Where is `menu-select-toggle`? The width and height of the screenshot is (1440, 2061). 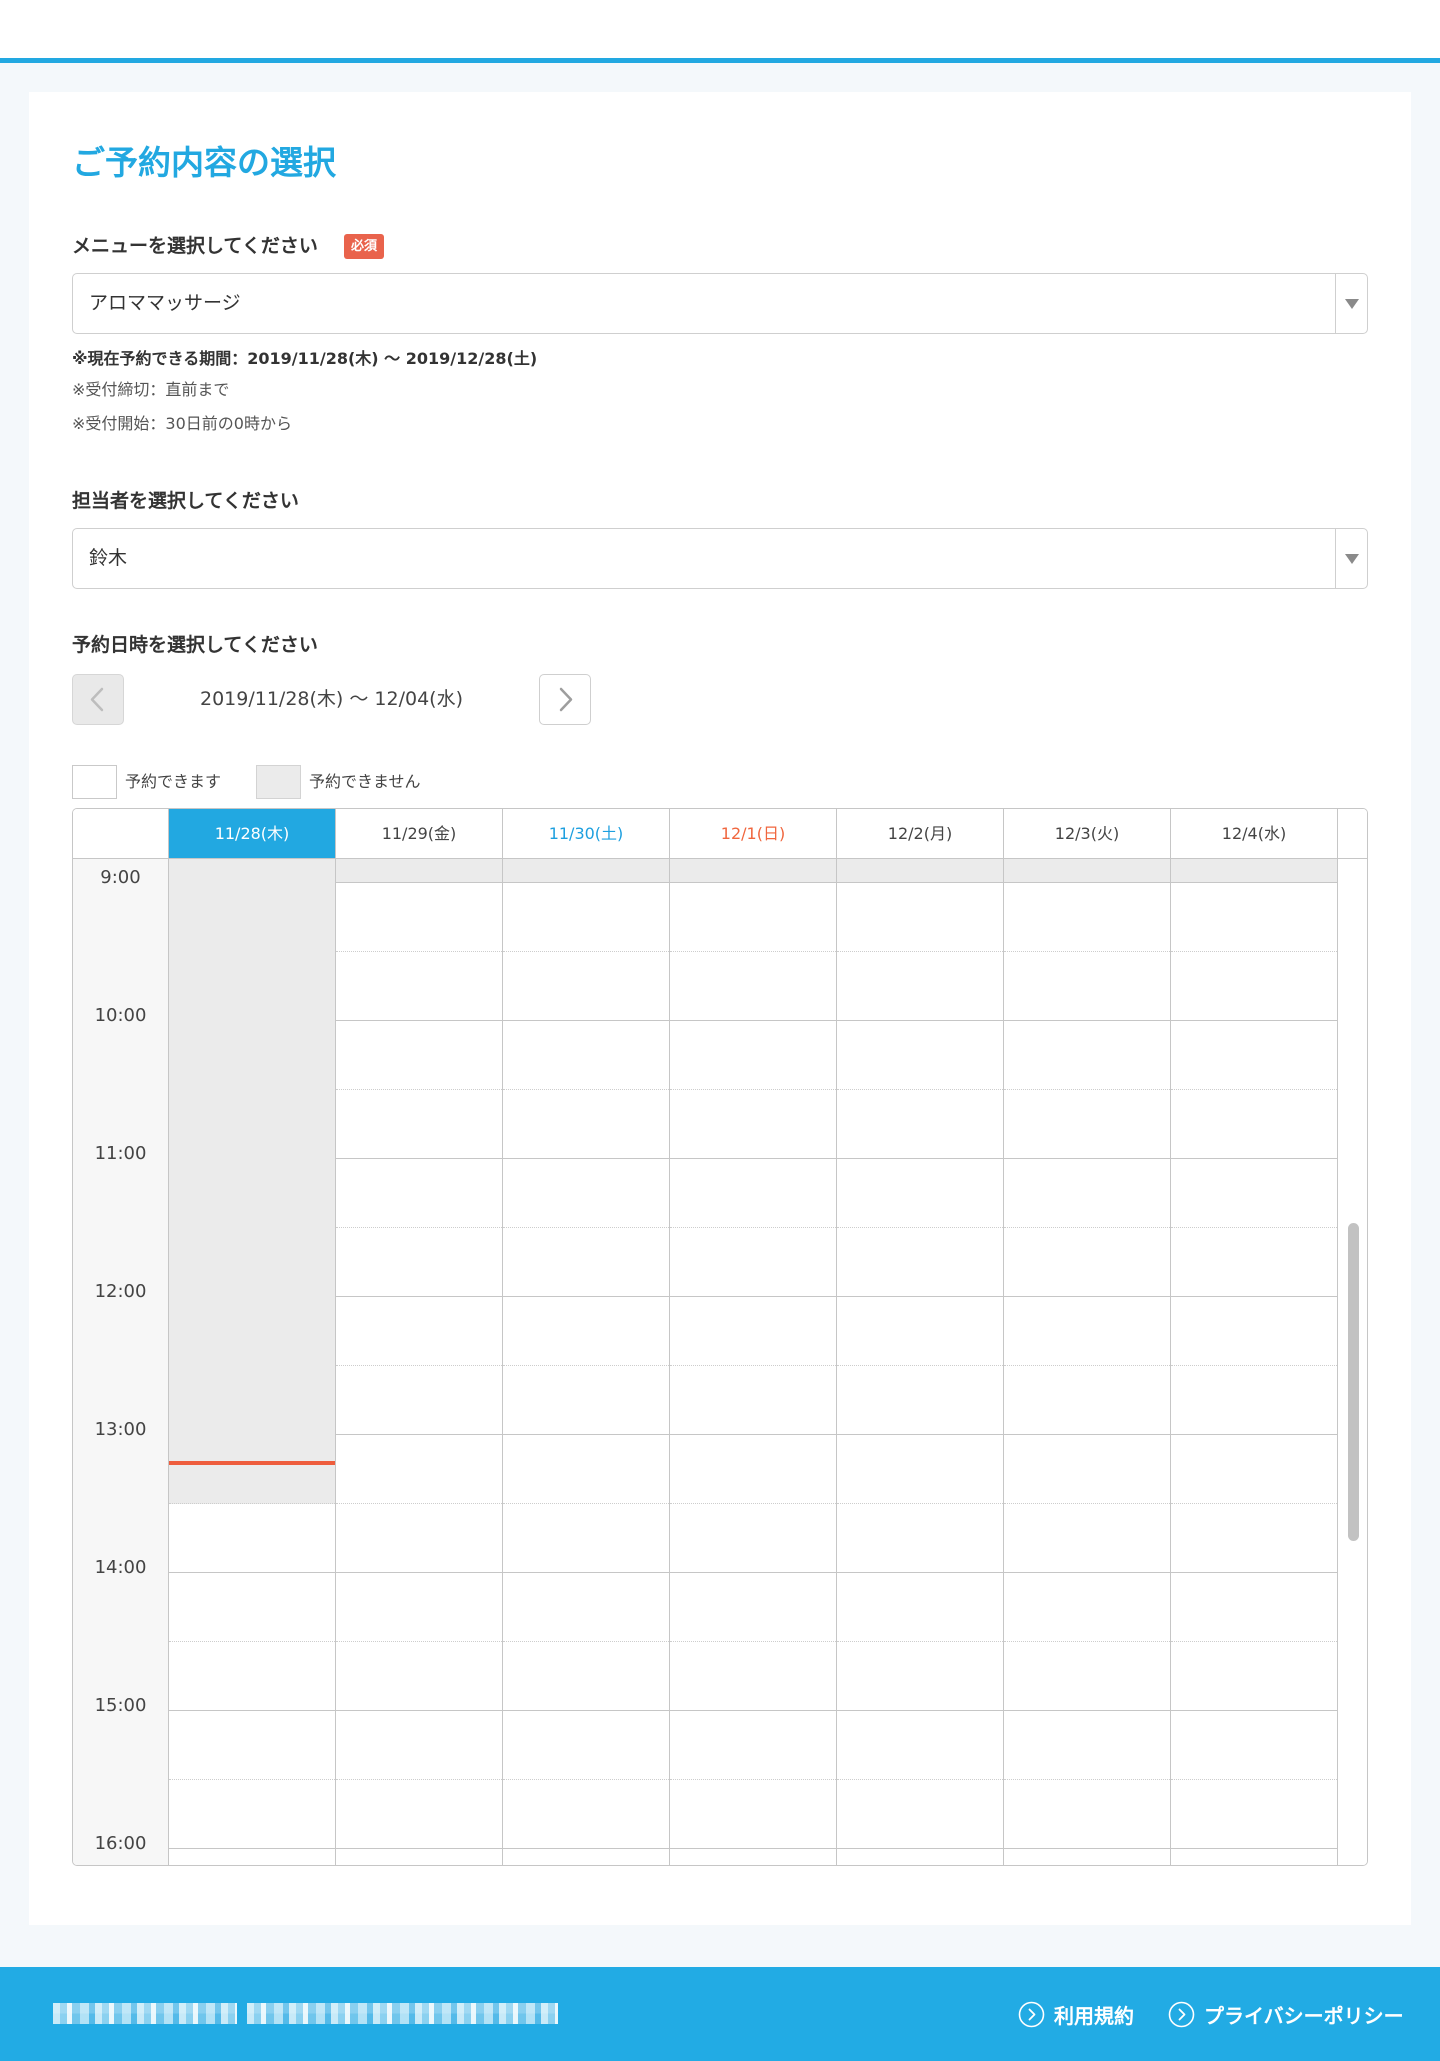 menu-select-toggle is located at coordinates (1351, 303).